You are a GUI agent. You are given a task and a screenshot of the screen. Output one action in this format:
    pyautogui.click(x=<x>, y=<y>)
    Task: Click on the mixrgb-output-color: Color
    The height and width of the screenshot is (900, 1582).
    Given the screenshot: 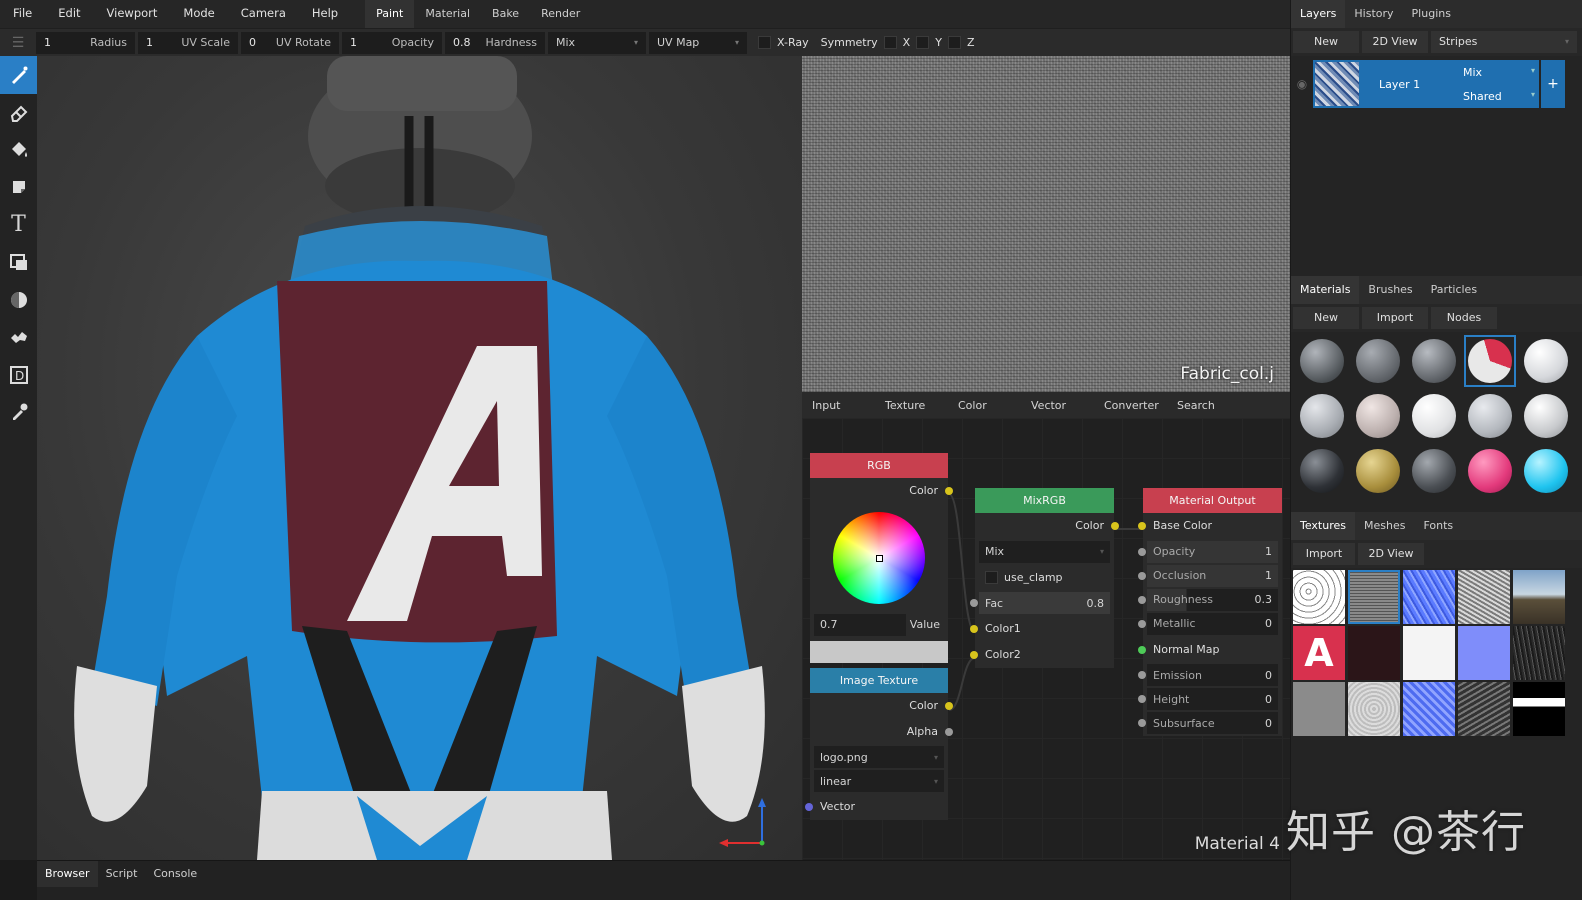 What is the action you would take?
    pyautogui.click(x=1047, y=526)
    